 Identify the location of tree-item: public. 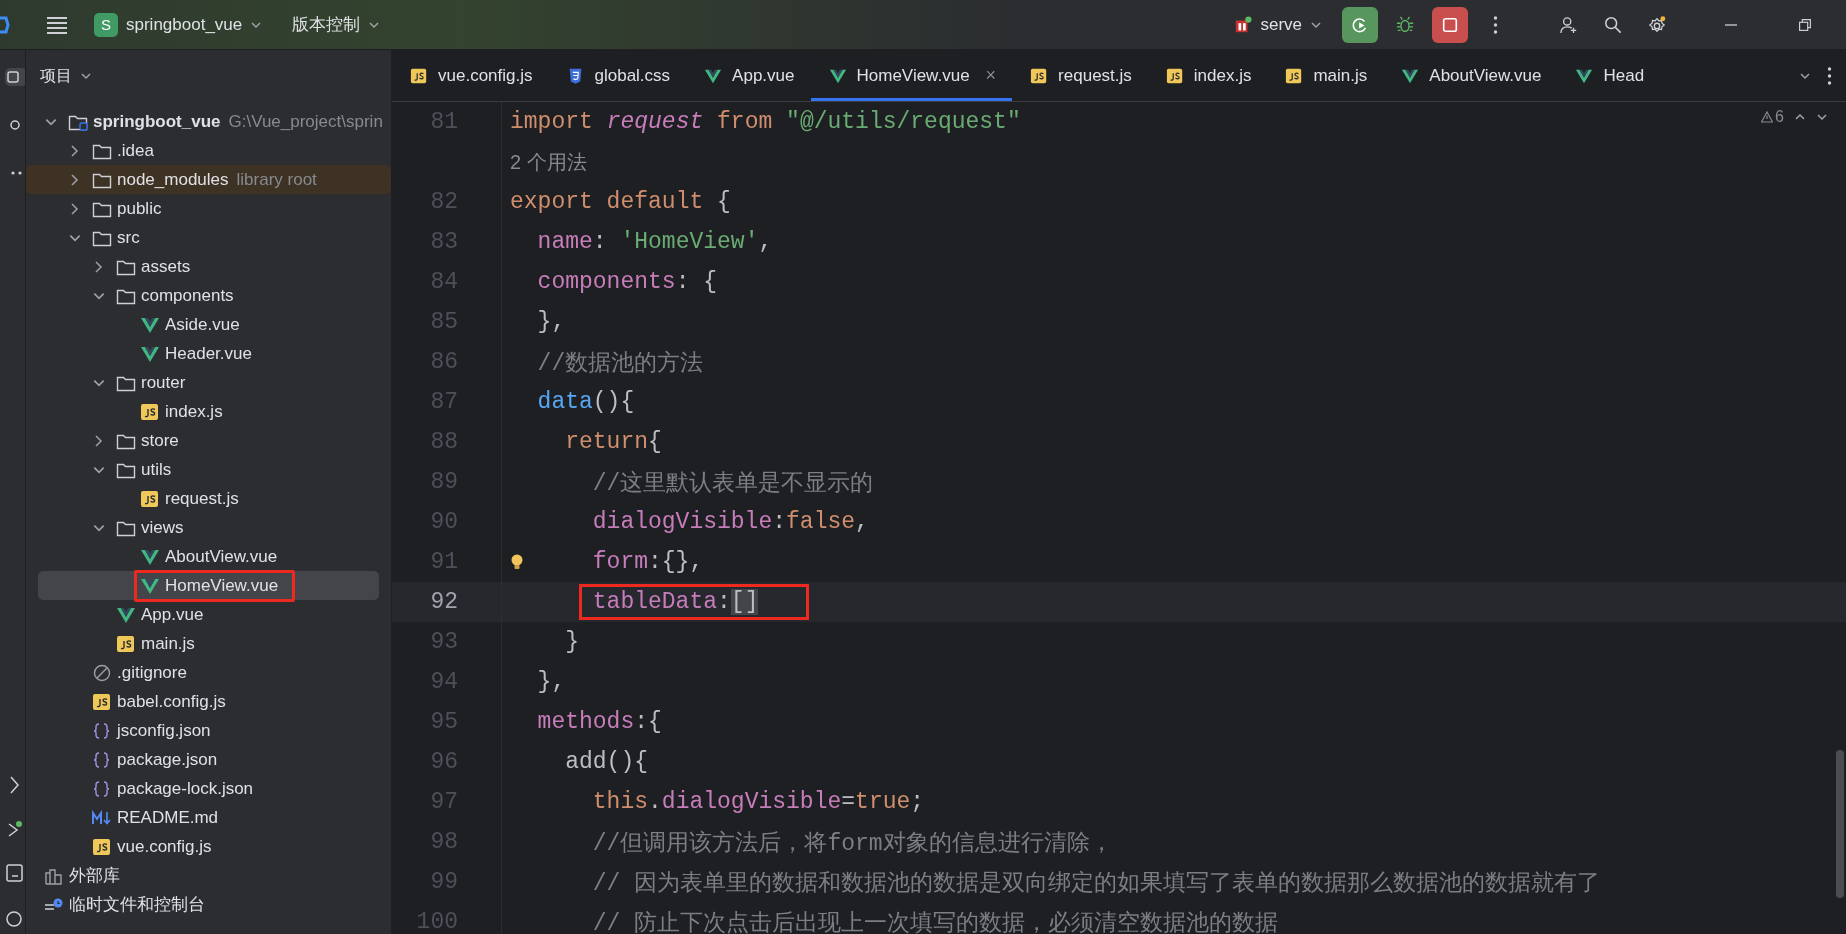
(208, 208).